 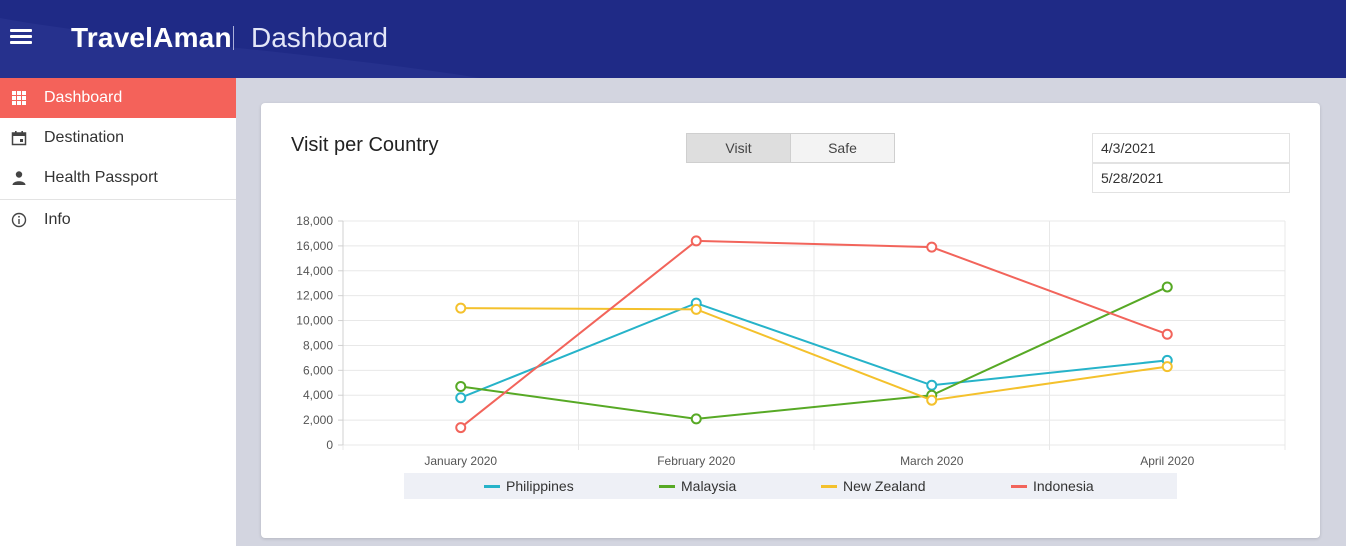 I want to click on page-title: Dashboard, so click(x=319, y=37).